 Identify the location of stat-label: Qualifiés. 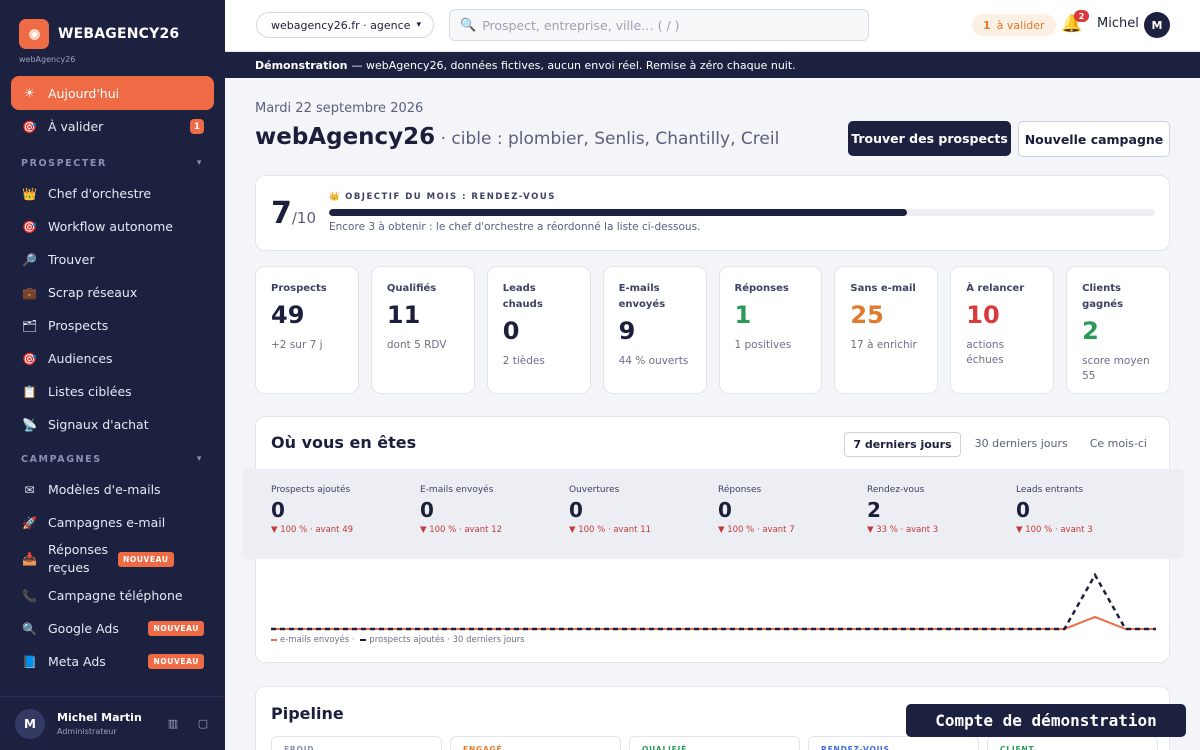
(411, 288).